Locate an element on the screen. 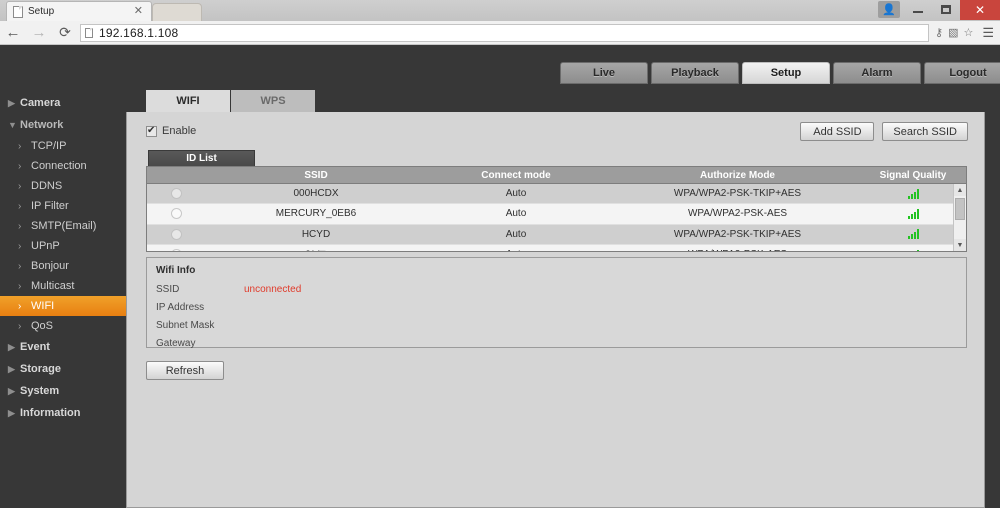  back-arrow-icon: ← is located at coordinates (13, 32).